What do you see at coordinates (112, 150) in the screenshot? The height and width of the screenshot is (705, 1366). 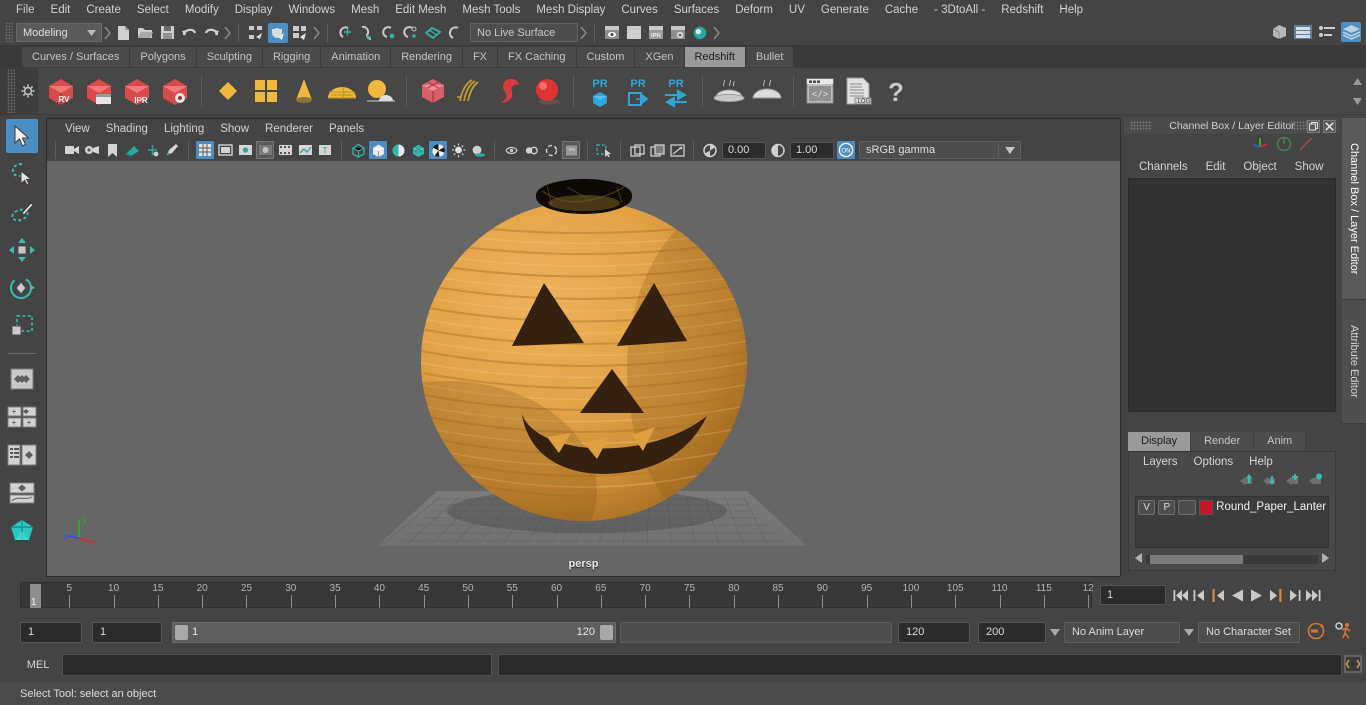 I see `bookmark-icon` at bounding box center [112, 150].